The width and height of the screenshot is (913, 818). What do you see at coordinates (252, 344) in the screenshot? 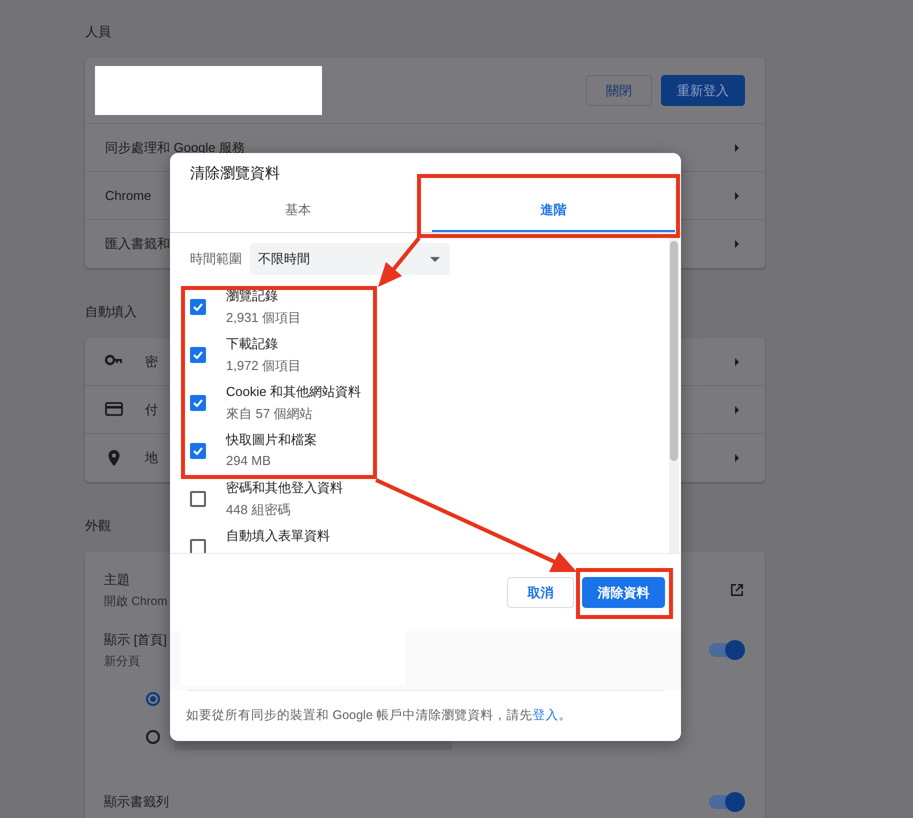
I see `checkbox-label: 下載記錄` at bounding box center [252, 344].